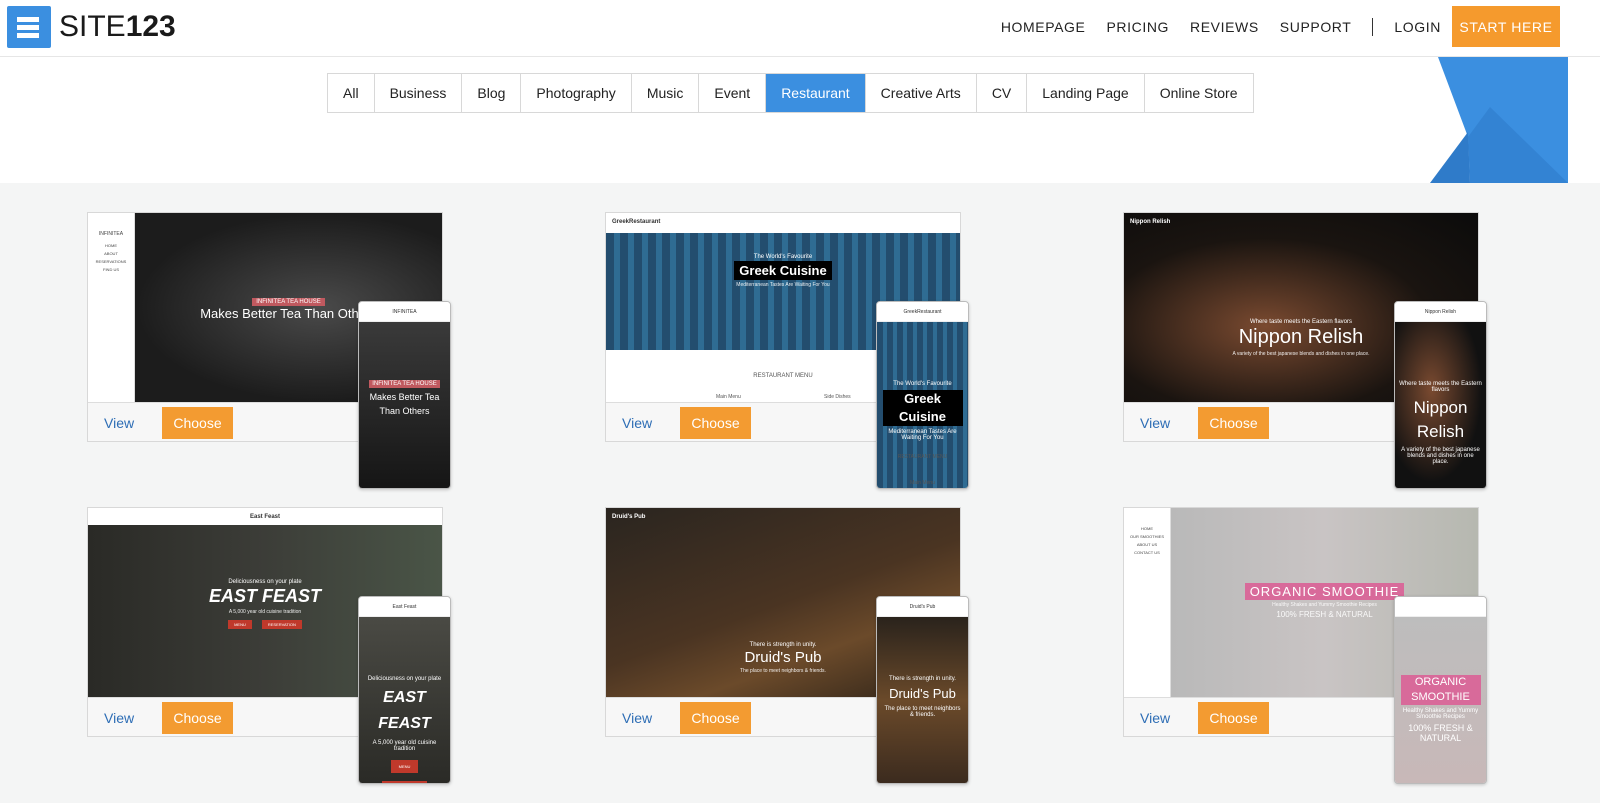  What do you see at coordinates (404, 746) in the screenshot?
I see `mobile-subtitle: A 5,000 year old cuisine tradition` at bounding box center [404, 746].